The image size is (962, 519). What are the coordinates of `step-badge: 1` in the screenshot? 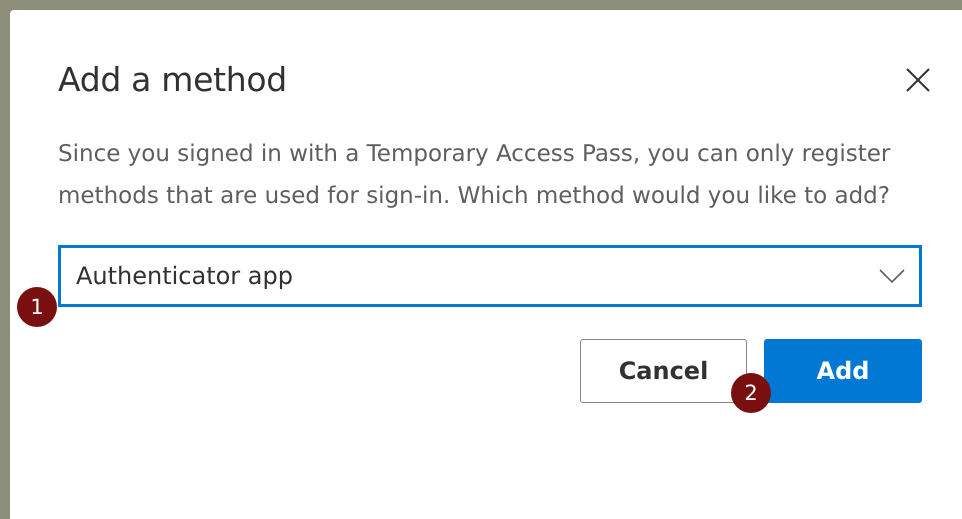 It's located at (37, 307).